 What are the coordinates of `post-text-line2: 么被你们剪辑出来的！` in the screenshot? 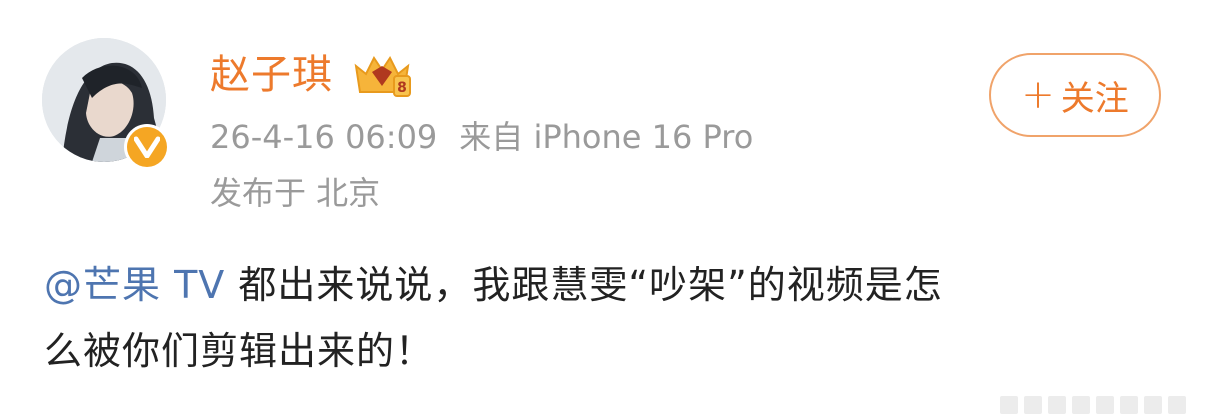 It's located at (239, 351).